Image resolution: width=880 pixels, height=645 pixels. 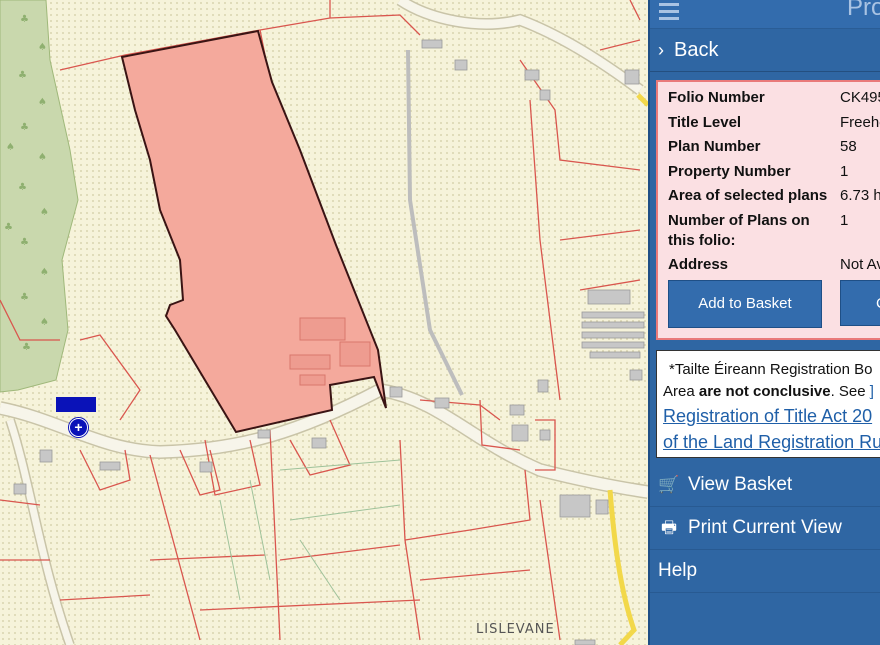 I want to click on yellow-road, so click(x=622, y=567).